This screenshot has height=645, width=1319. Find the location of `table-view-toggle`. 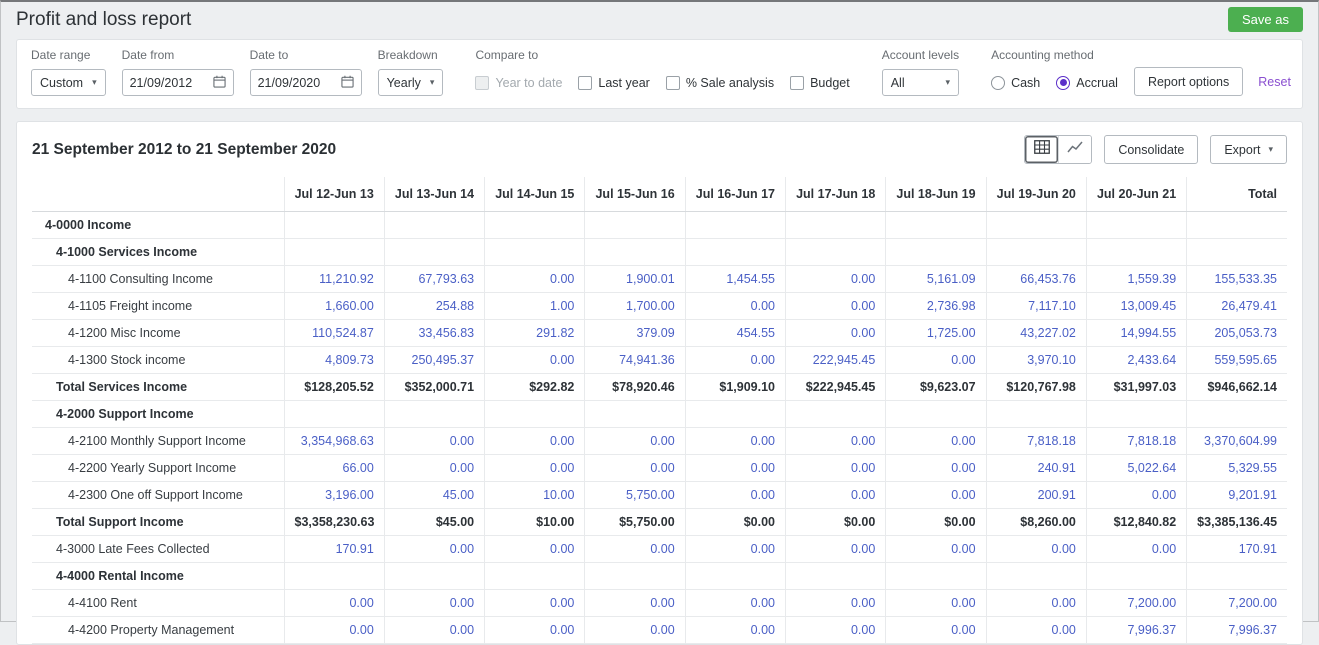

table-view-toggle is located at coordinates (1042, 149).